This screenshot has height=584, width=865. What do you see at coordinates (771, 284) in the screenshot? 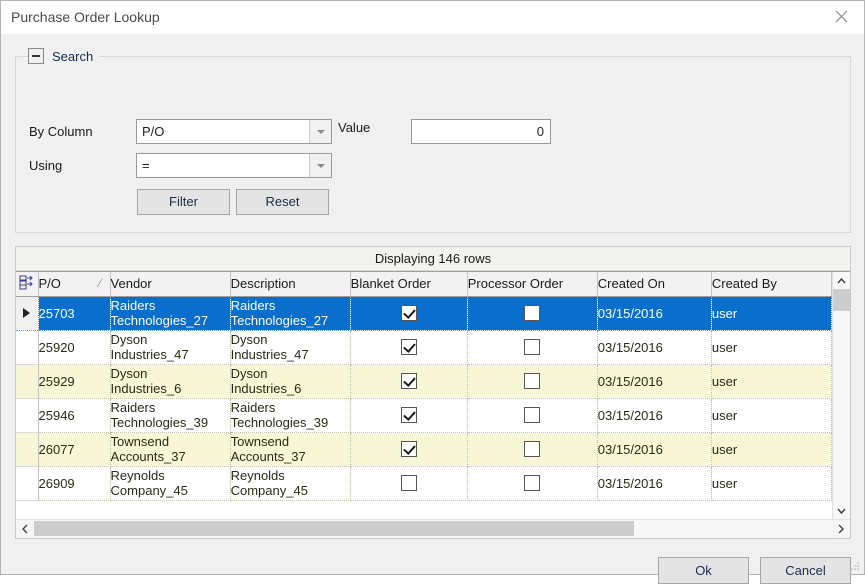
I see `column-header-created-by: Created By` at bounding box center [771, 284].